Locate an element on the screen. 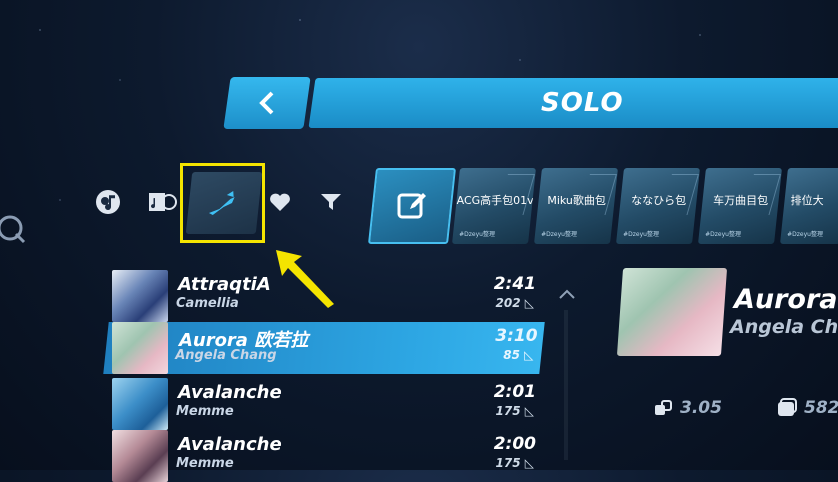 The width and height of the screenshot is (838, 482). song-note-count: 85 ◺ is located at coordinates (518, 355).